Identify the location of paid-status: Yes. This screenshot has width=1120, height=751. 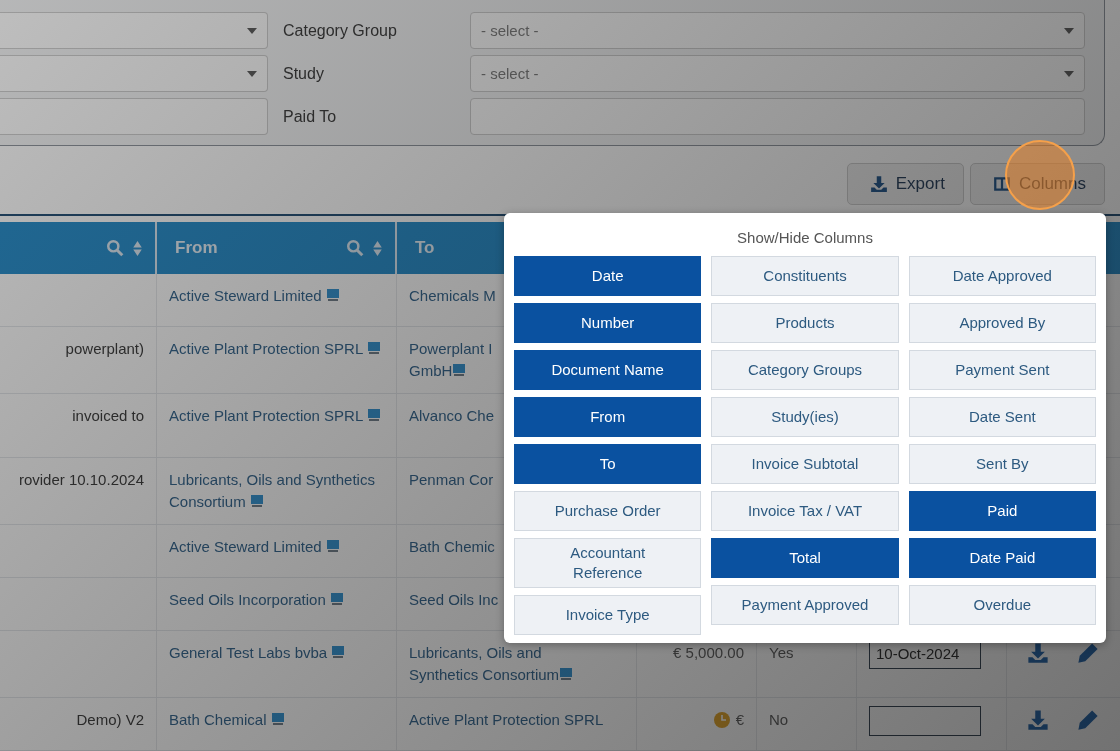
(781, 652).